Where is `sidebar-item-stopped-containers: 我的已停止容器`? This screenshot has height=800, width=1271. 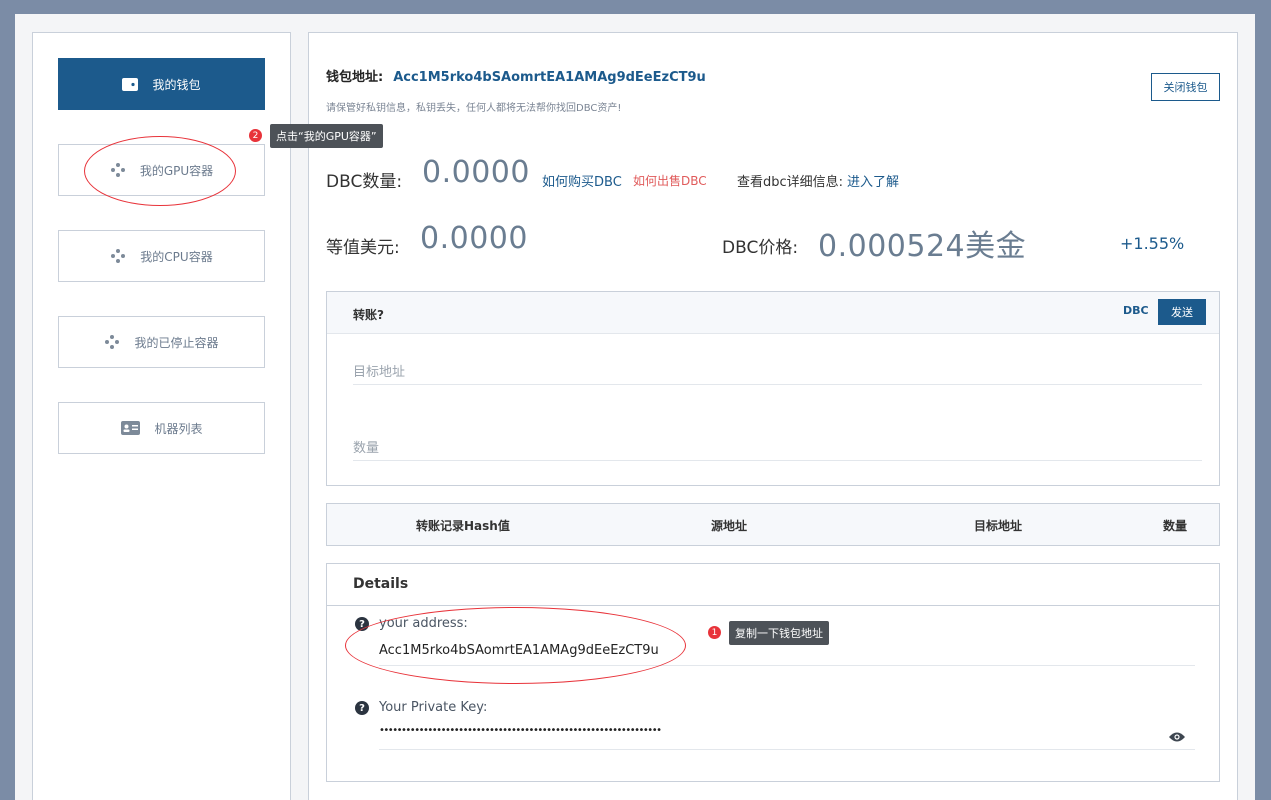
sidebar-item-stopped-containers: 我的已停止容器 is located at coordinates (161, 342).